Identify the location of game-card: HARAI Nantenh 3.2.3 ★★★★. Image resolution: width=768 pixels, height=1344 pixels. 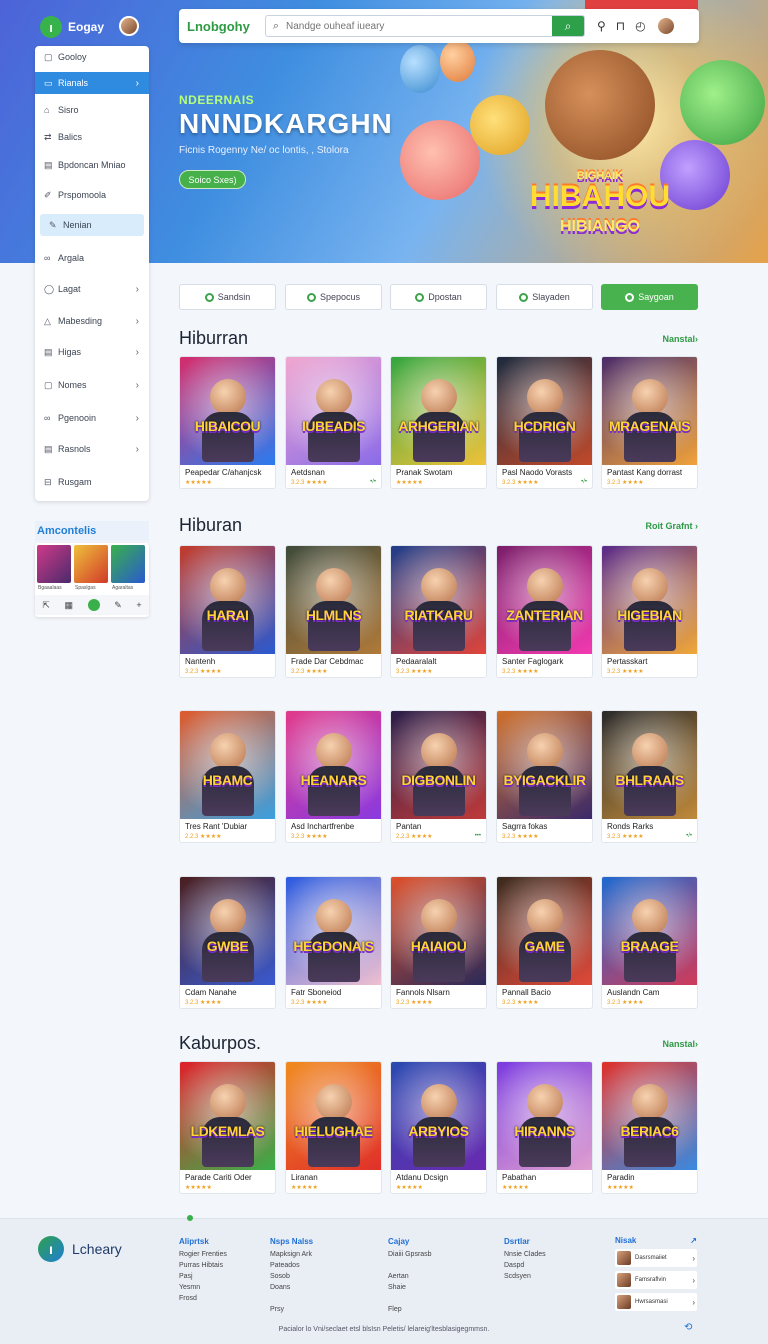
(227, 611).